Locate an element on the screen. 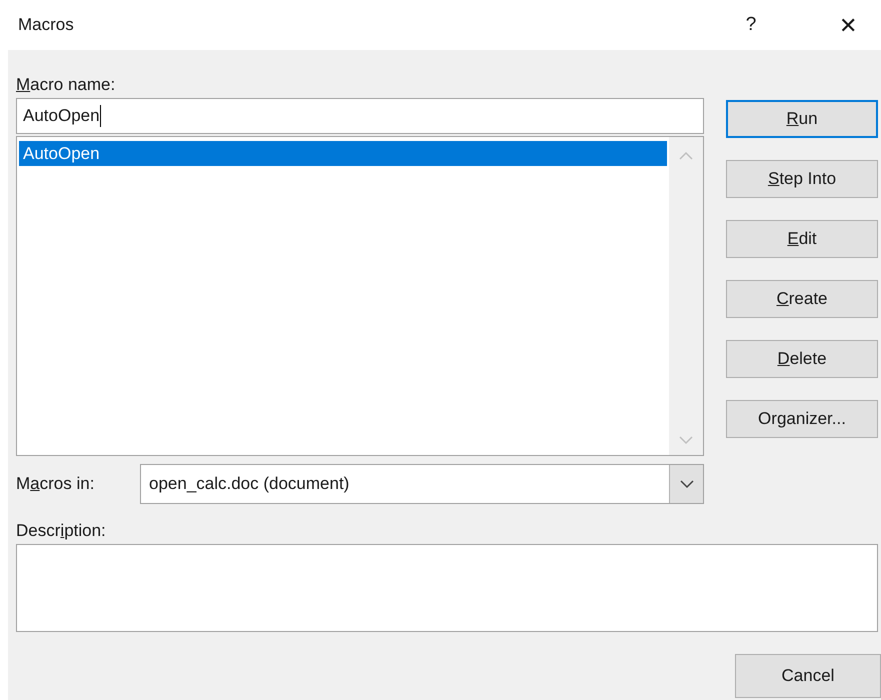 The width and height of the screenshot is (881, 700). macros-in-label: Macros in: is located at coordinates (56, 484).